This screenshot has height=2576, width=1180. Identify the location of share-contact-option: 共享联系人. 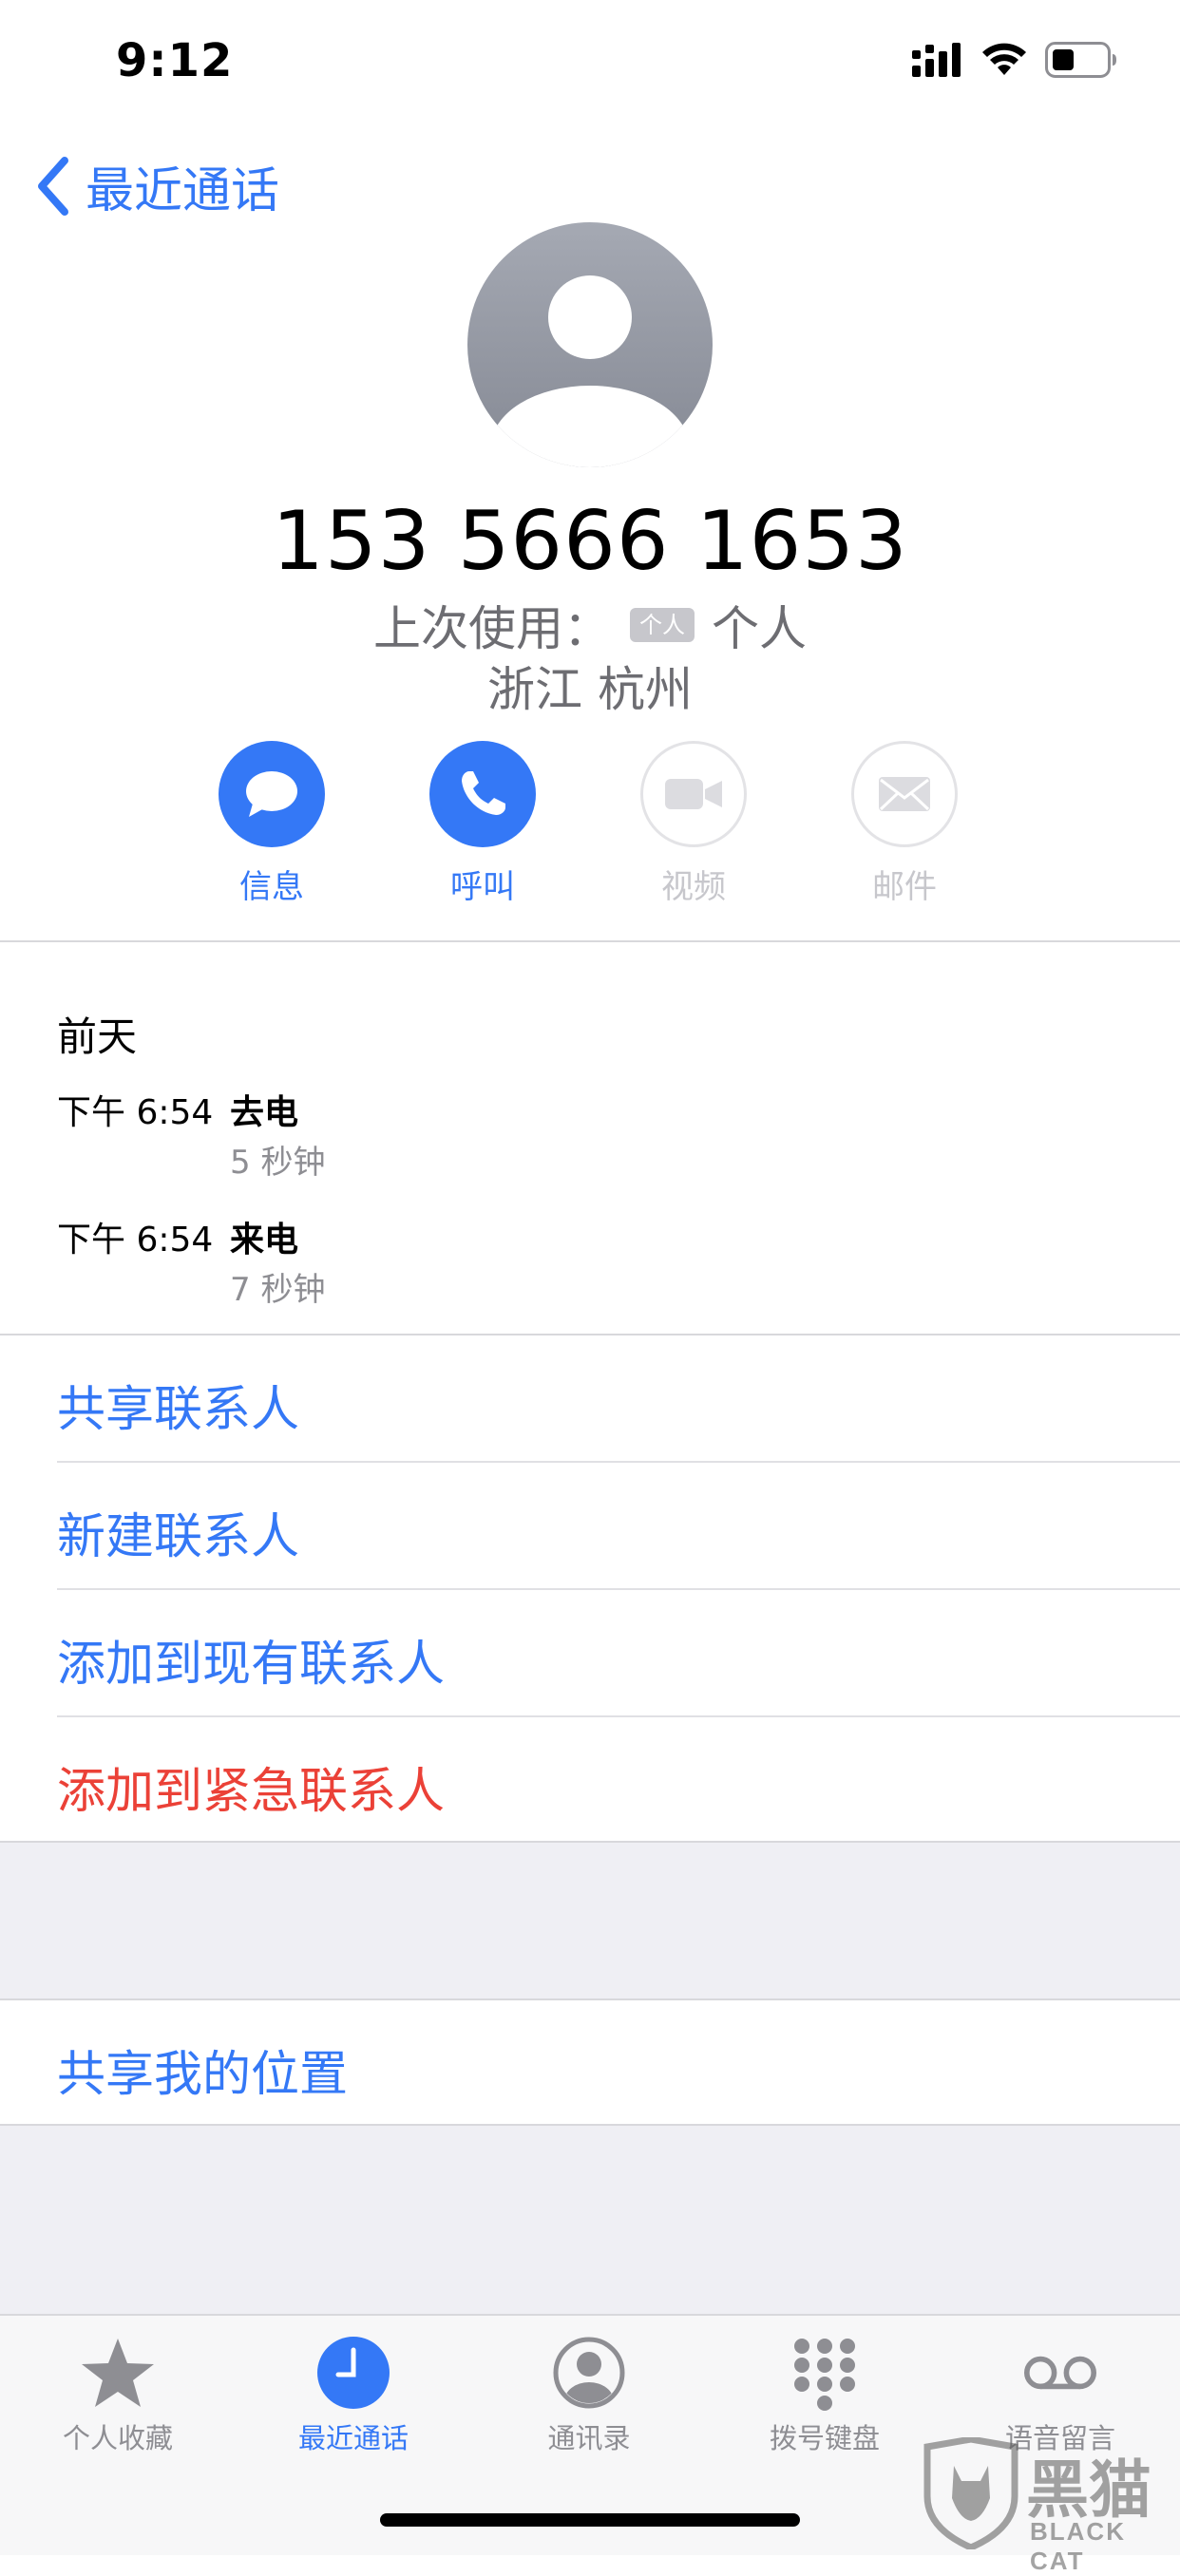
(590, 1398).